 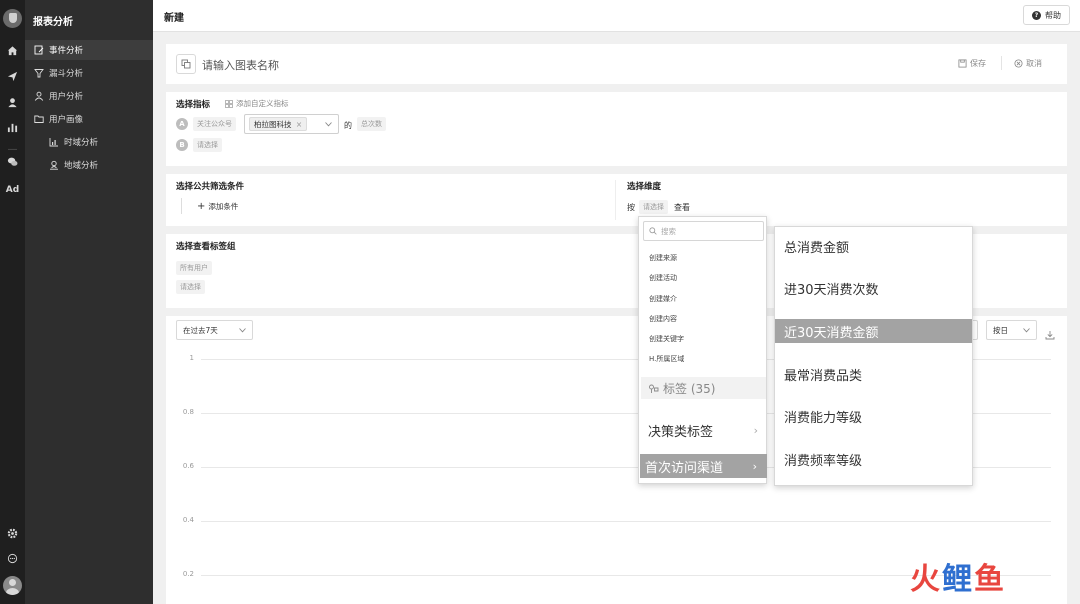 What do you see at coordinates (193, 105) in the screenshot?
I see `metric-title: 选择指标` at bounding box center [193, 105].